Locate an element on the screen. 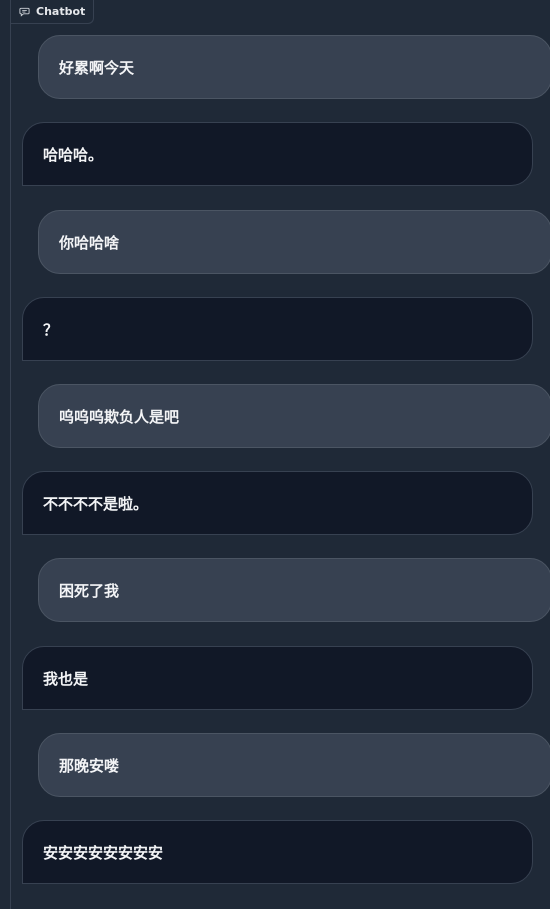  chatbot-label: Chatbot is located at coordinates (52, 12).